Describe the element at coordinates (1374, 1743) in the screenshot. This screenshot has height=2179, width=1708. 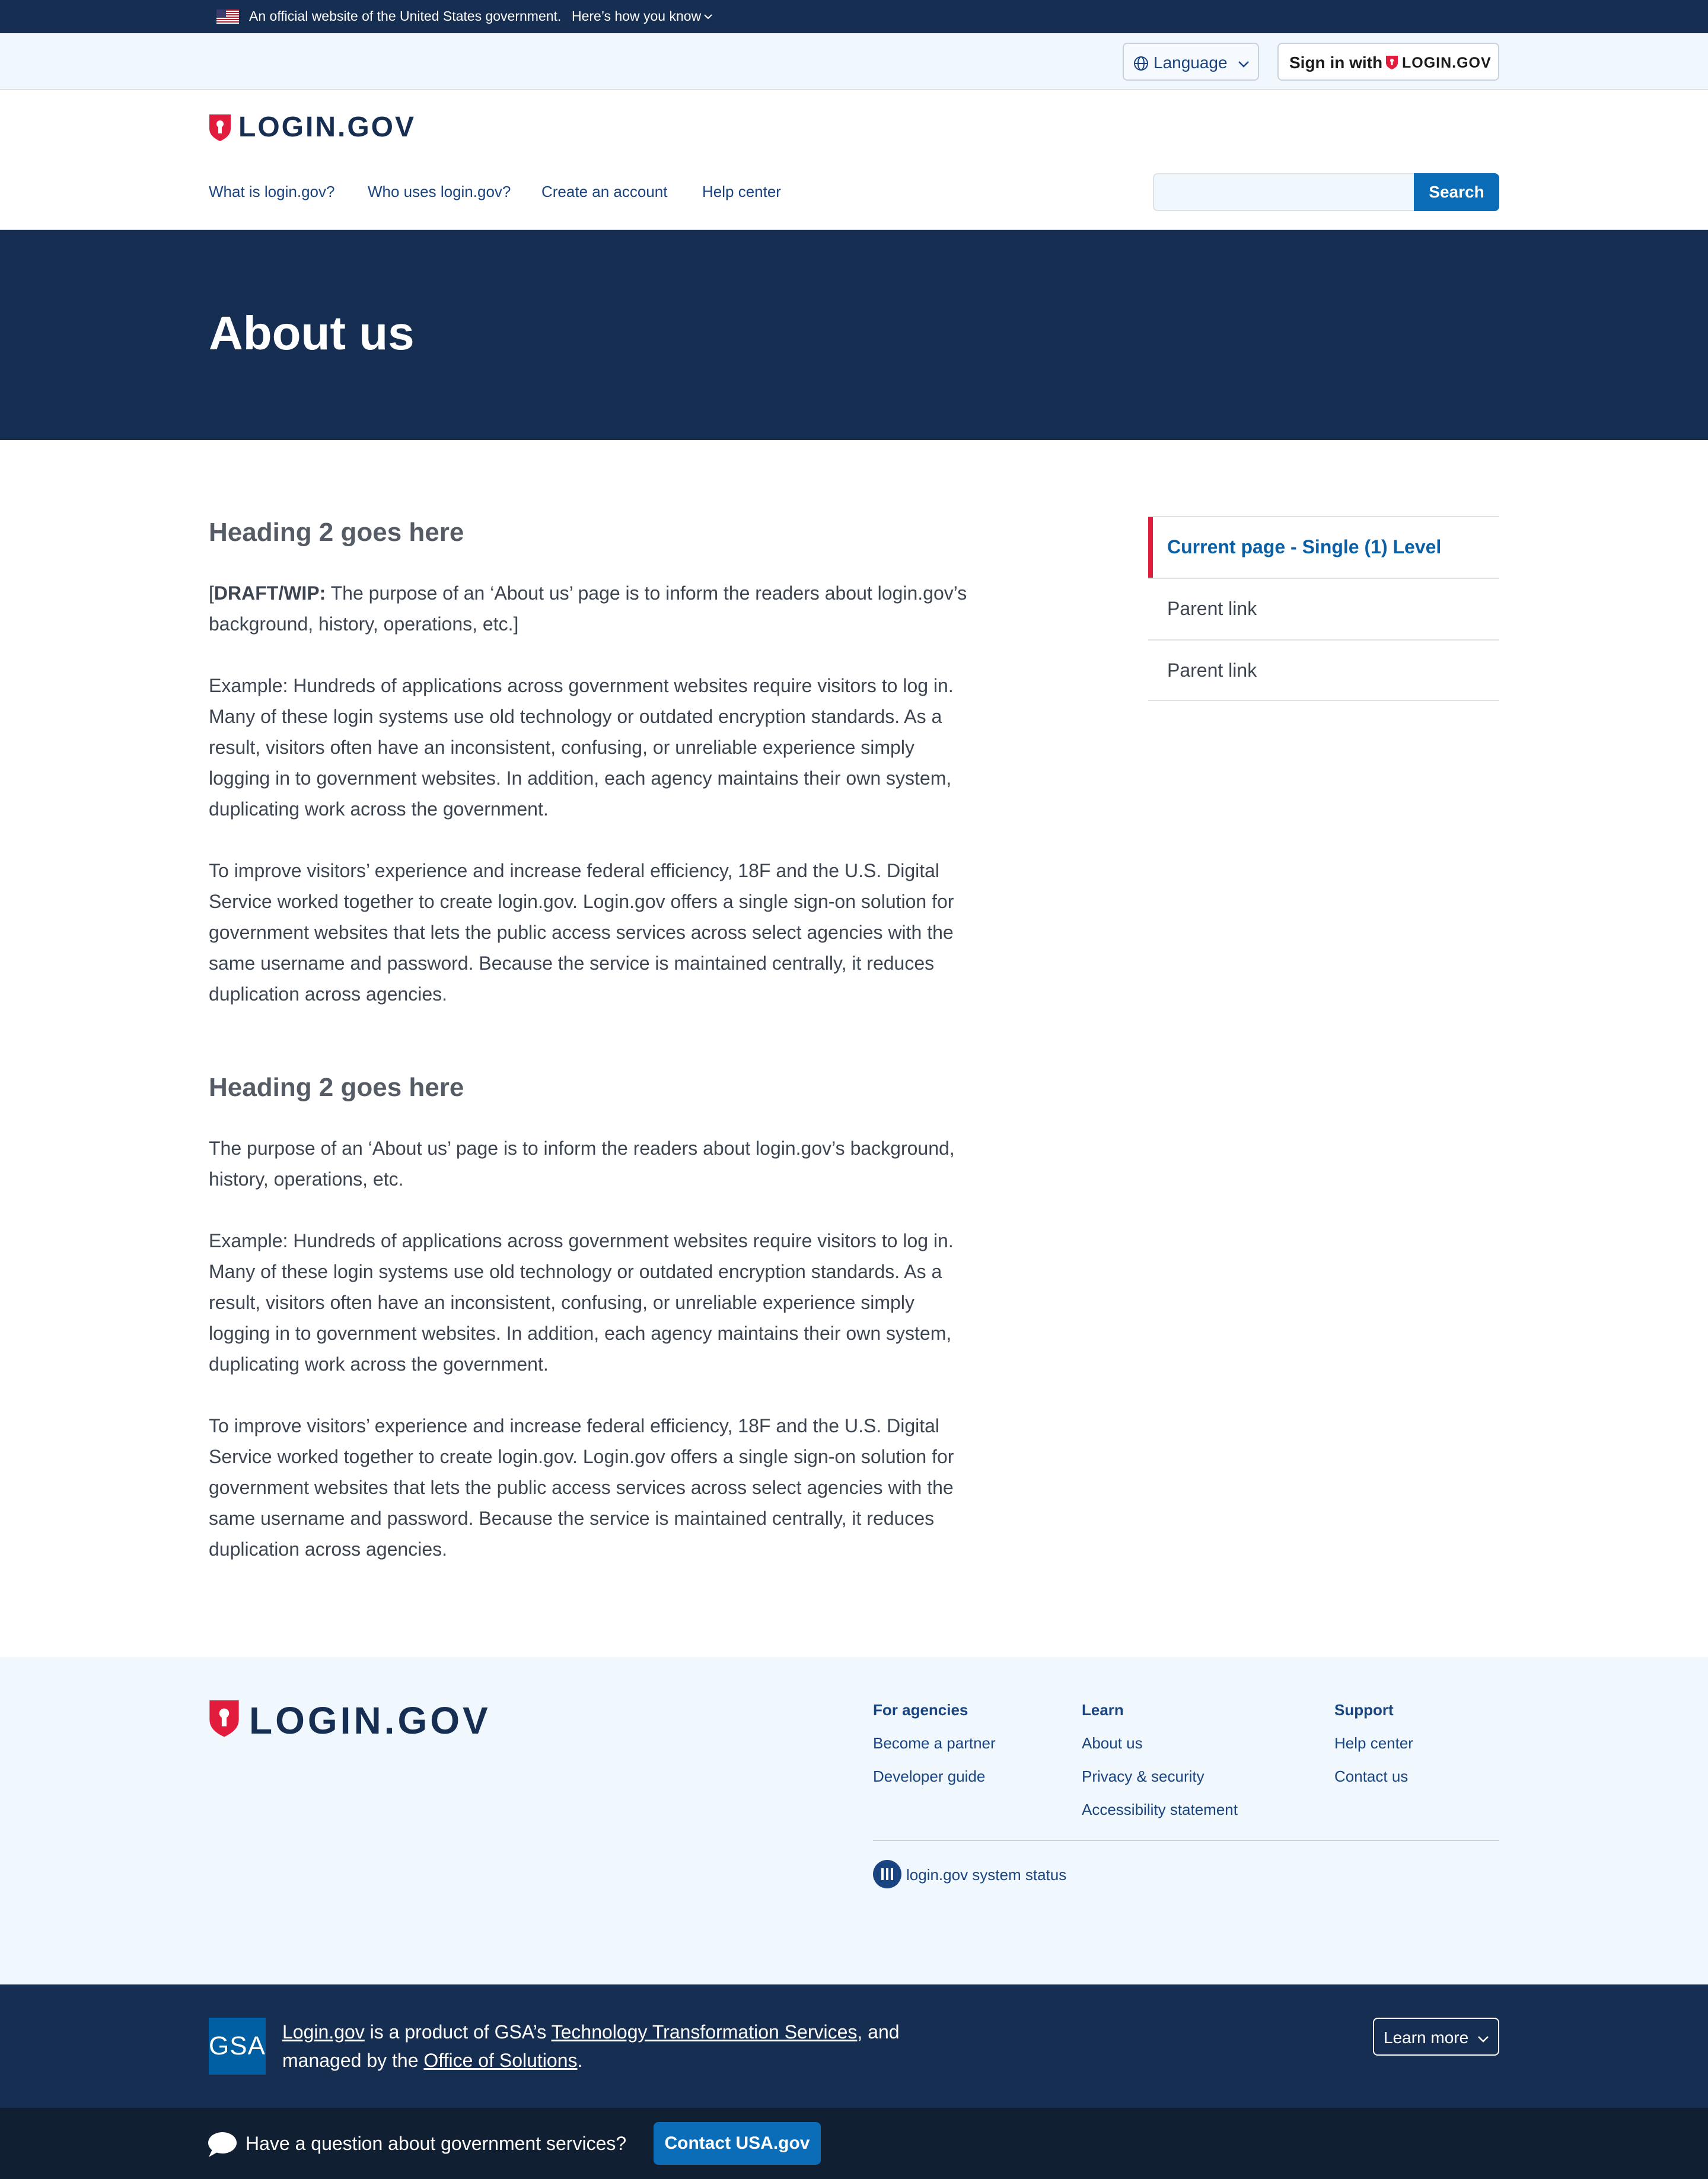
I see `footer-link-help-center: Help center` at that location.